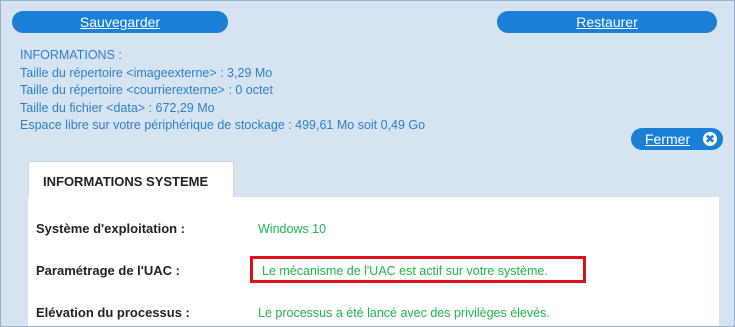 The width and height of the screenshot is (735, 327). Describe the element at coordinates (376, 231) in the screenshot. I see `system-row-os: Système d'exploitation : Windows 10` at that location.